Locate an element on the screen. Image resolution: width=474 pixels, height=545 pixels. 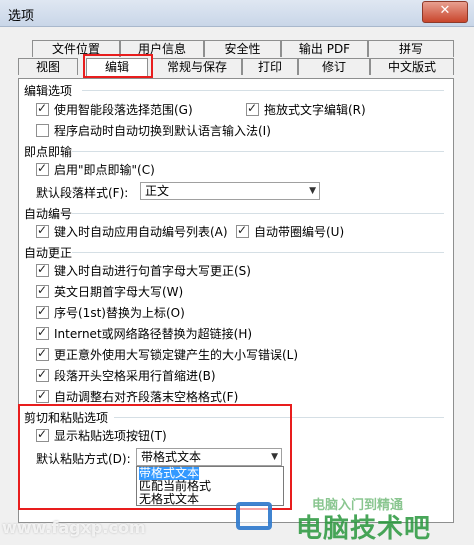
autocorrect-capslock-checkbox: 更正意外使用大写锁定键产生的大小写错误(L) is located at coordinates (167, 354).